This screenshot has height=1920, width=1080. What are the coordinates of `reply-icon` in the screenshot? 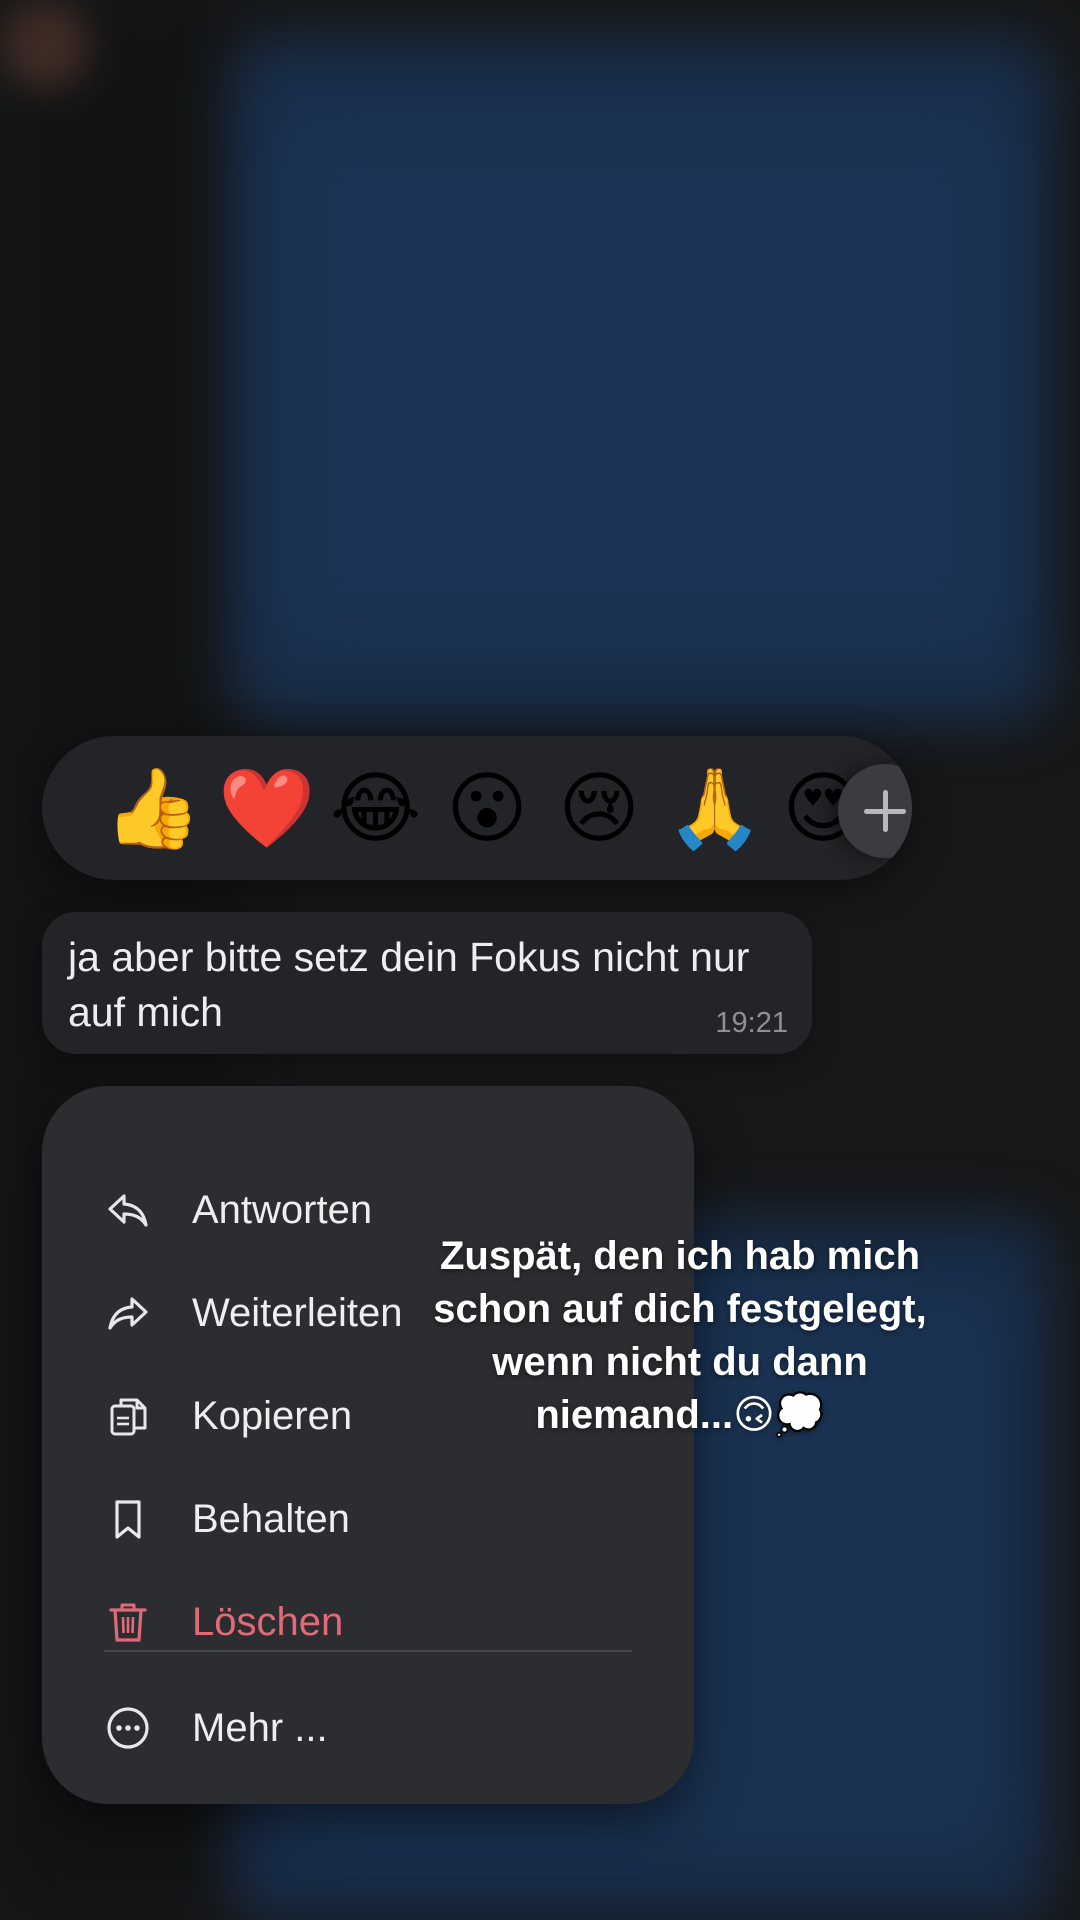 It's located at (128, 1210).